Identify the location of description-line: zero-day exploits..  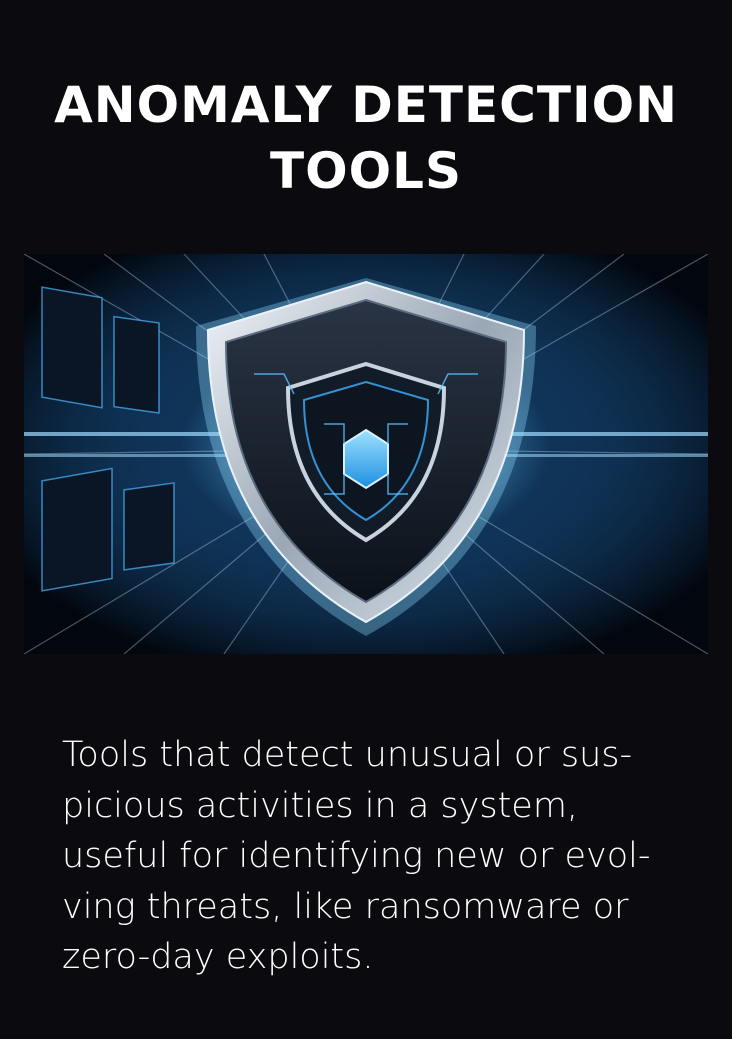
(218, 957).